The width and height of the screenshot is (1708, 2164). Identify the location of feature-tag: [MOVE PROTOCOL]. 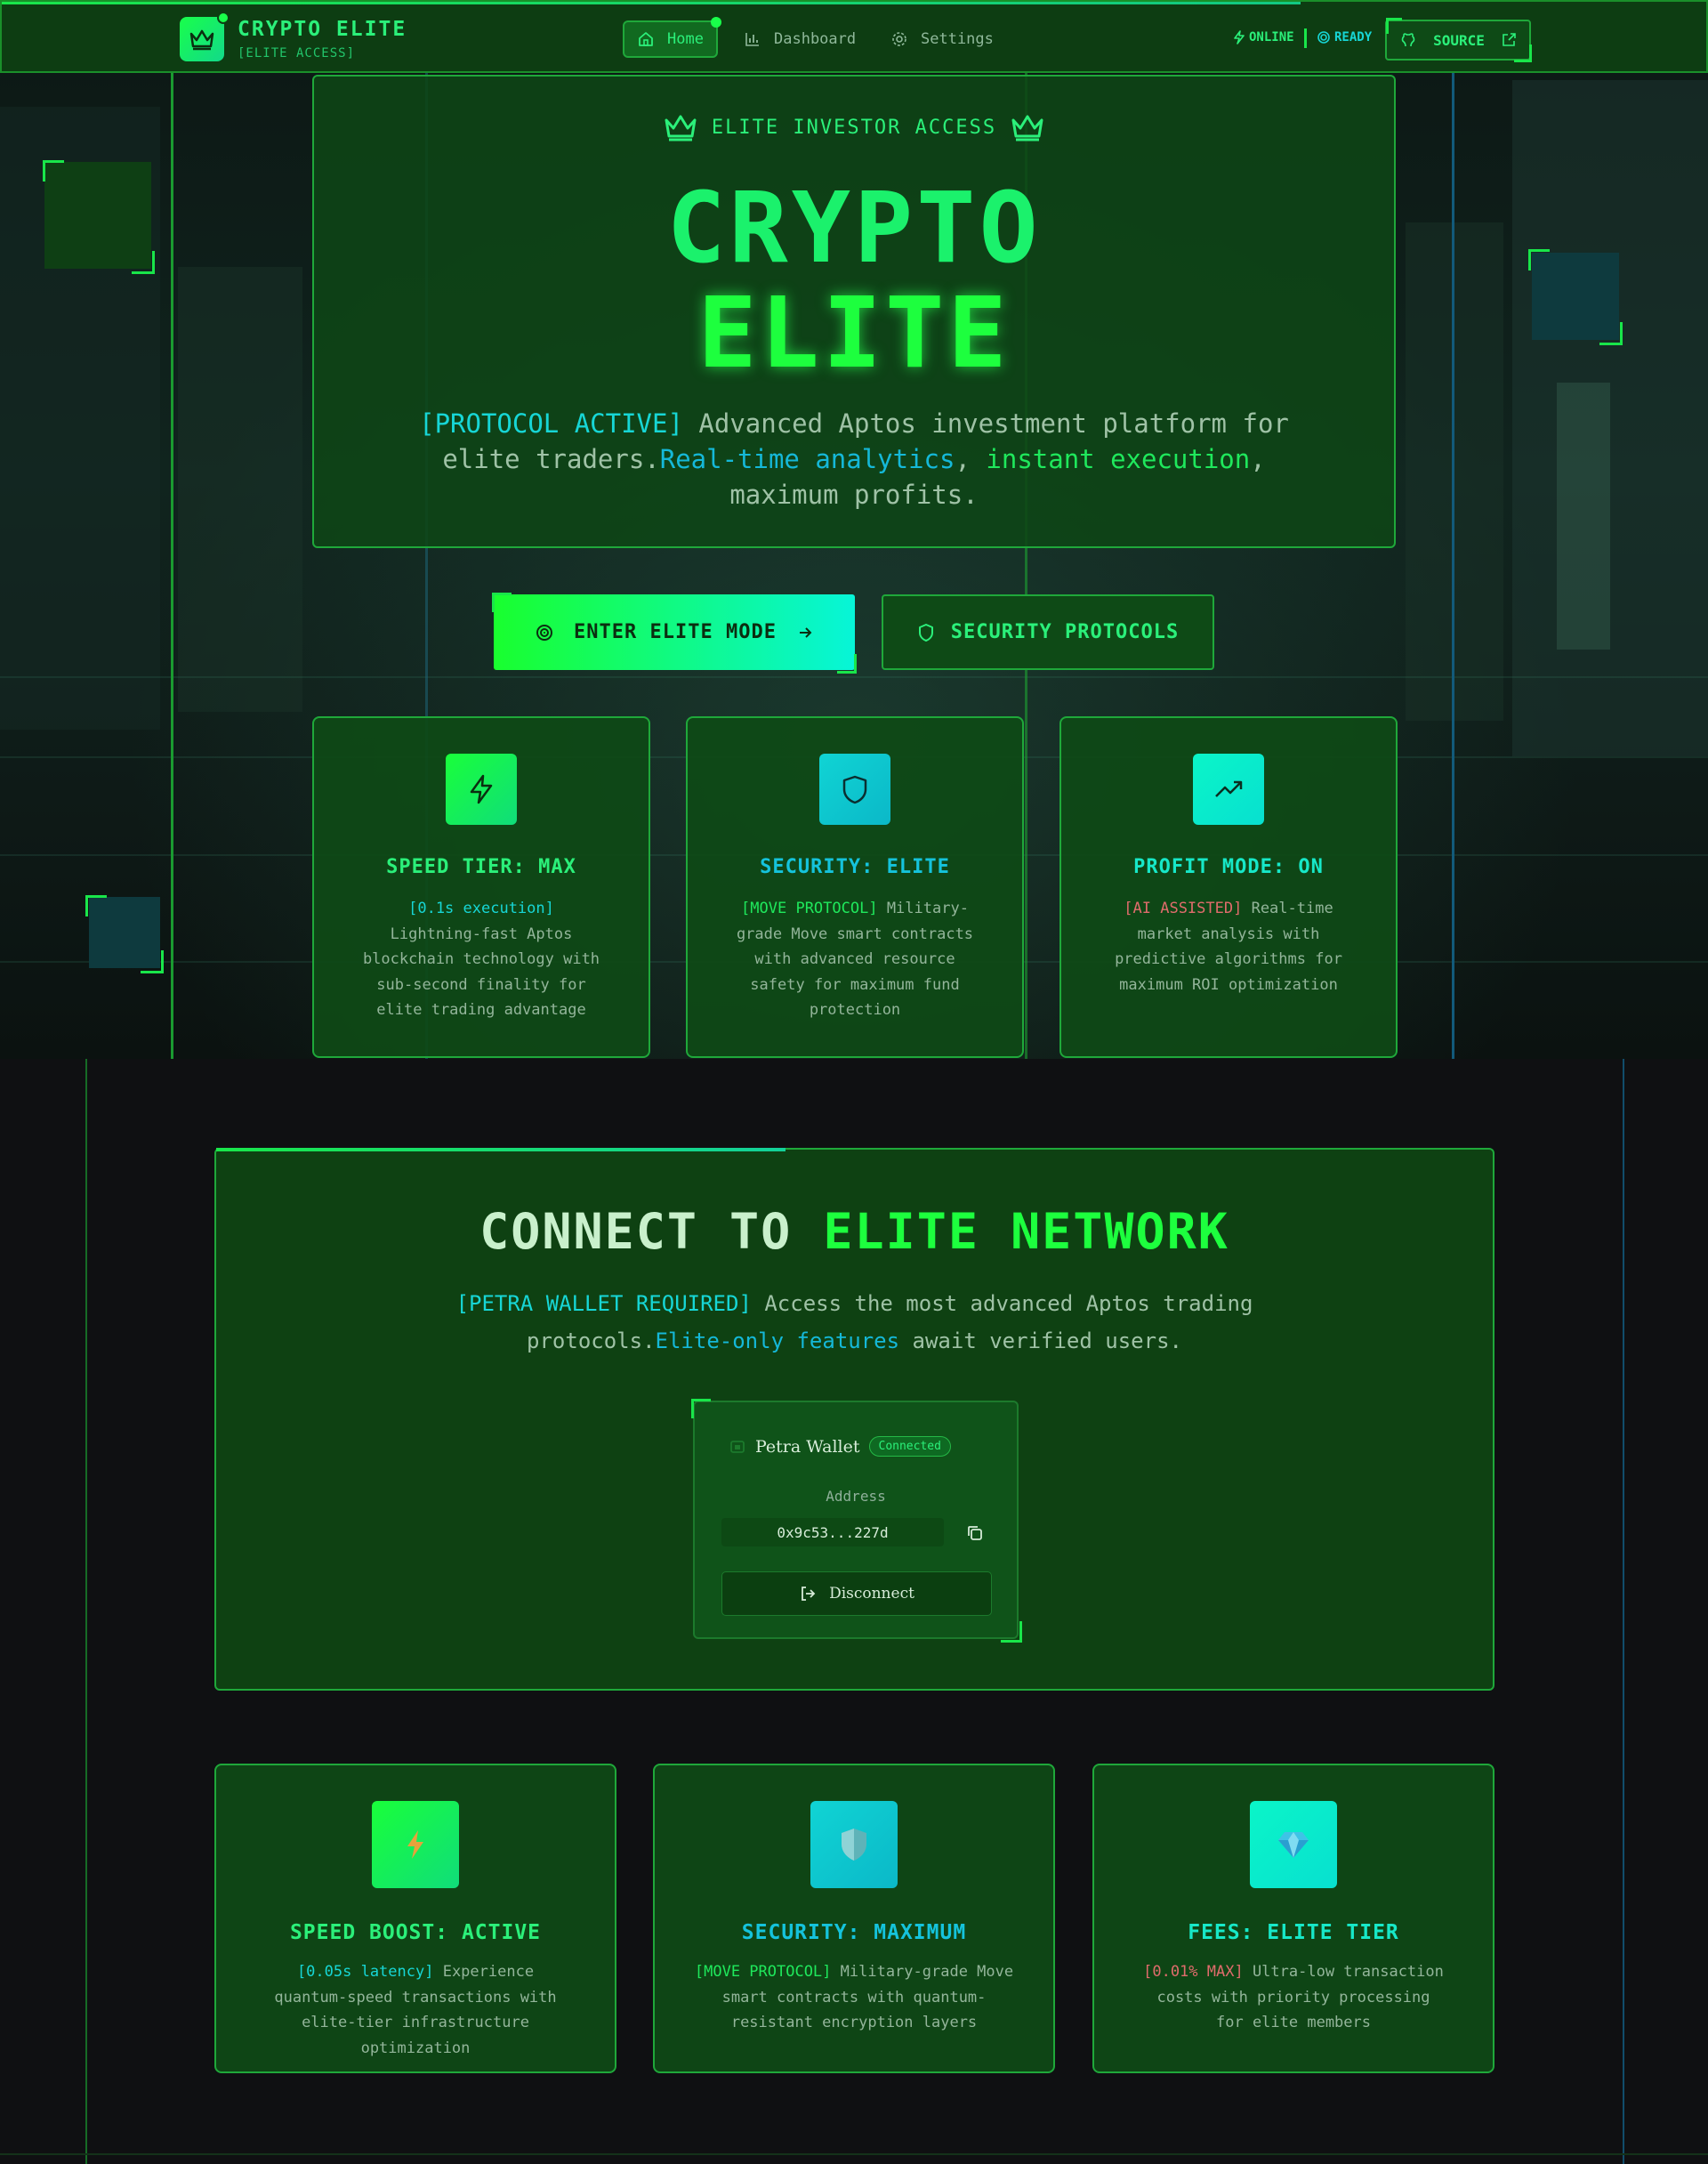
(809, 908).